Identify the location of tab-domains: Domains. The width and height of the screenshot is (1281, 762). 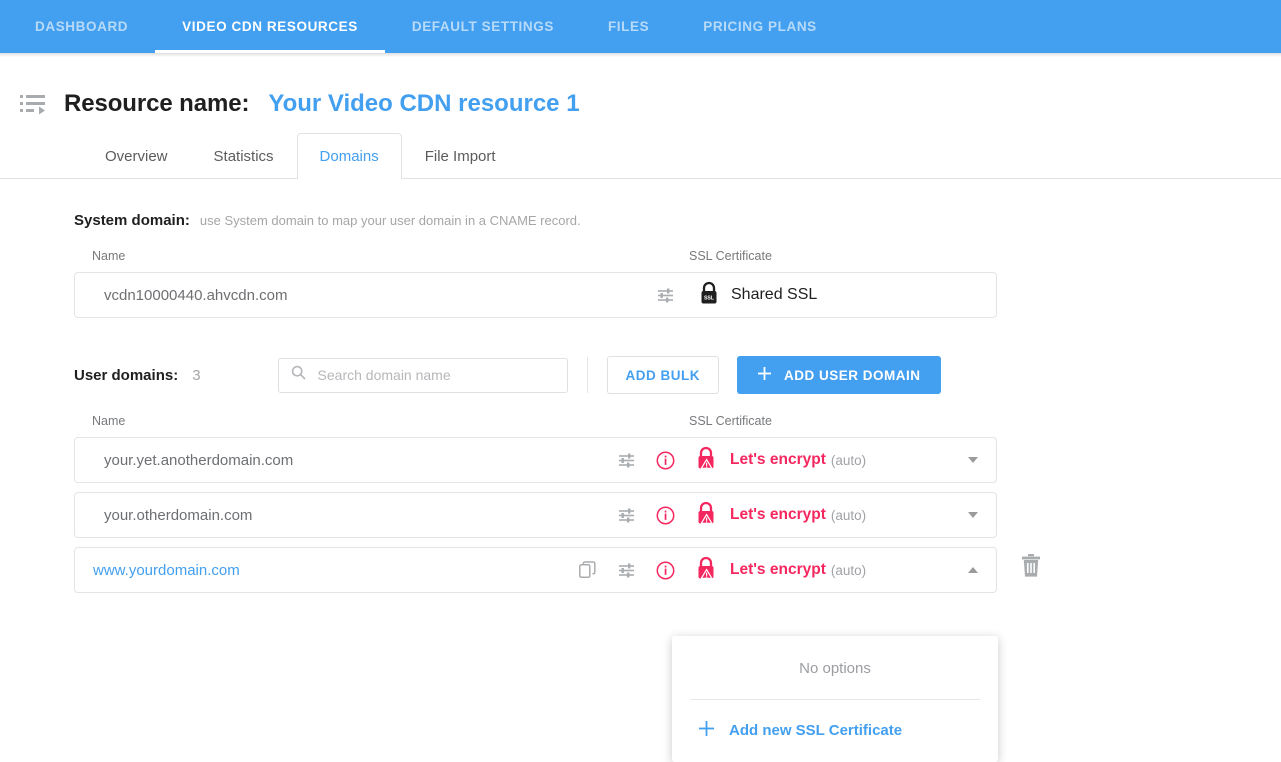
(349, 156).